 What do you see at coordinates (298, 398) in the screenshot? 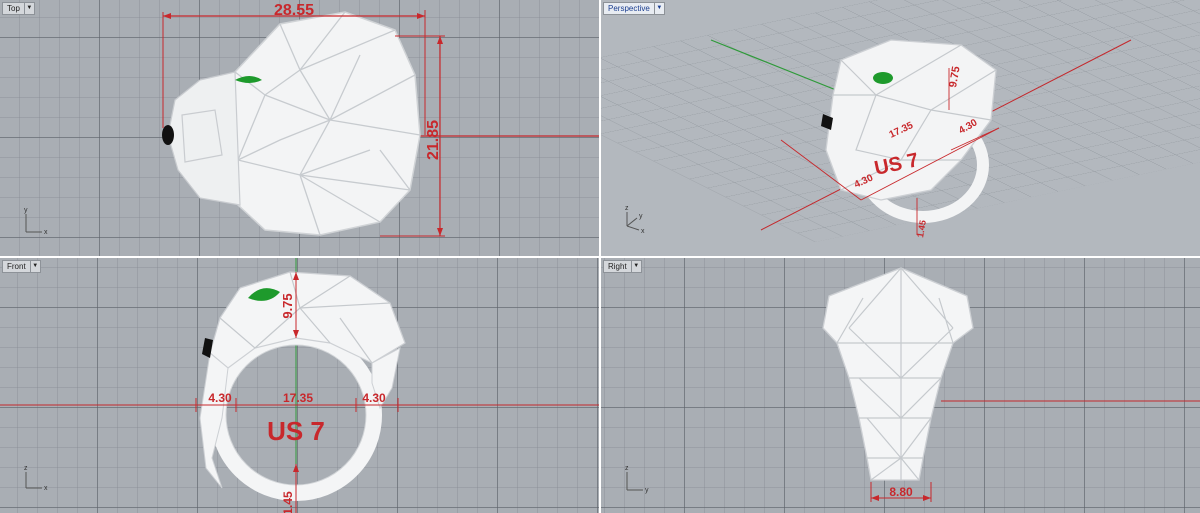
I see `dimension-label-center: 17.35` at bounding box center [298, 398].